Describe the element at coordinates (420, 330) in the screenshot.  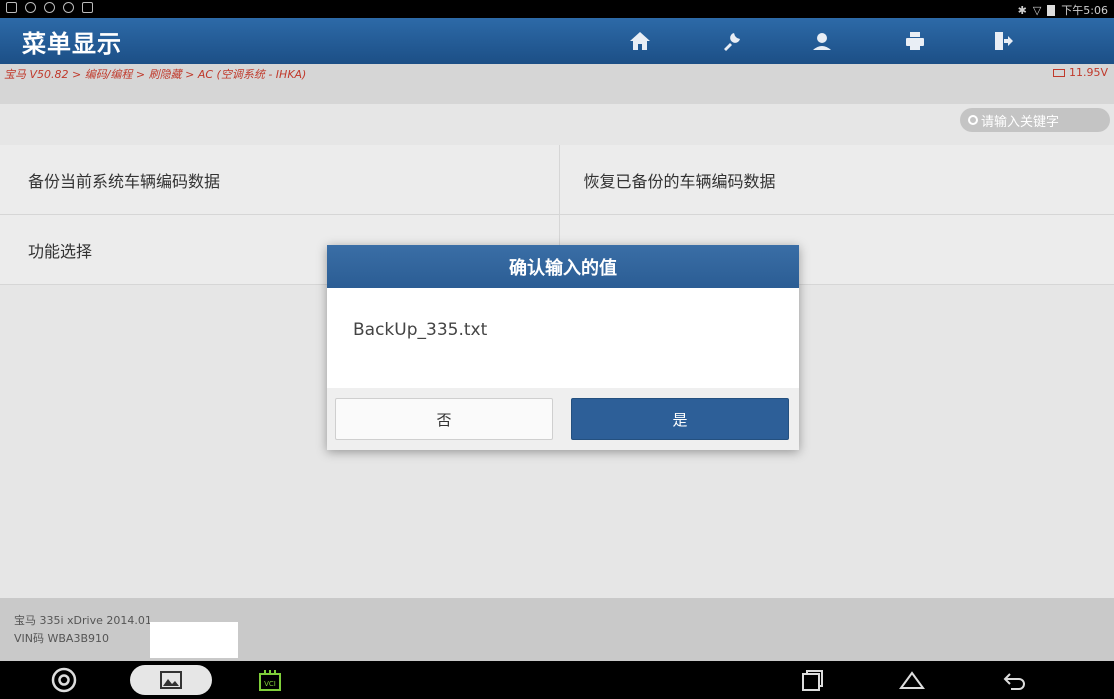
I see `dialog-value: BackUp_335.txt` at that location.